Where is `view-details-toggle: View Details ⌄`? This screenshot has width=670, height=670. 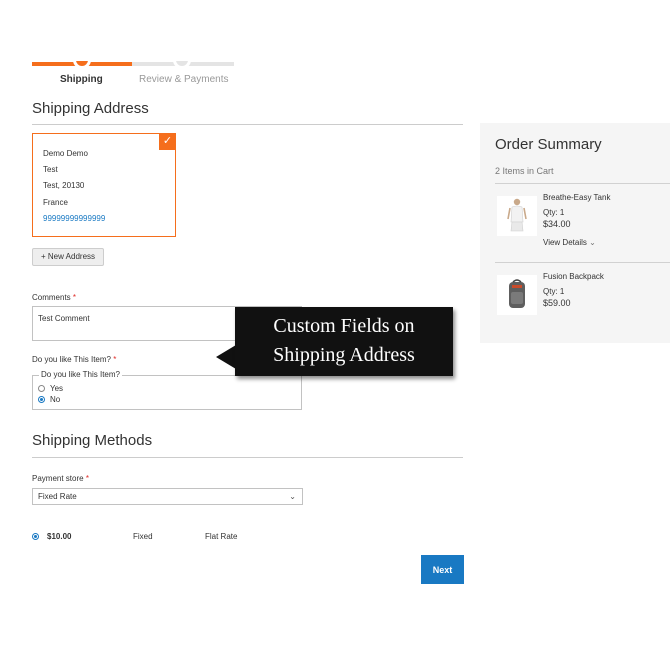 view-details-toggle: View Details ⌄ is located at coordinates (569, 242).